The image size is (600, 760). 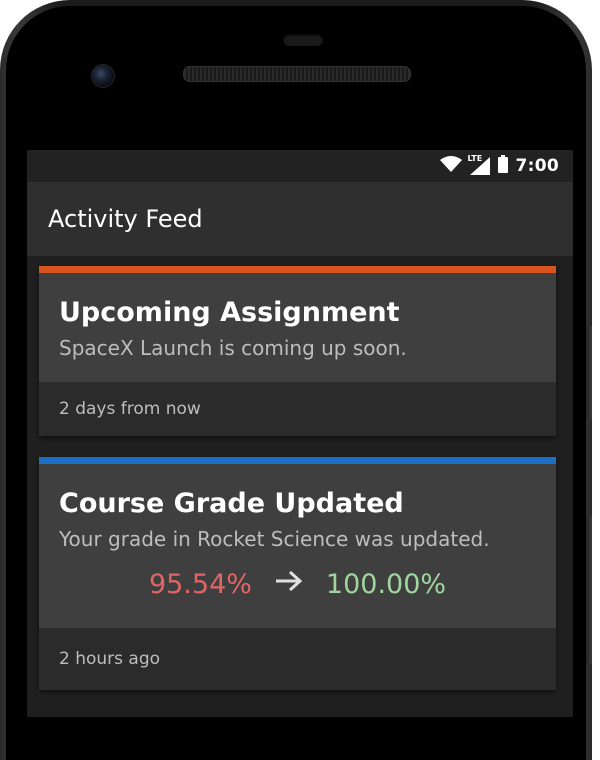 What do you see at coordinates (300, 219) in the screenshot?
I see `app-bar: Activity Feed` at bounding box center [300, 219].